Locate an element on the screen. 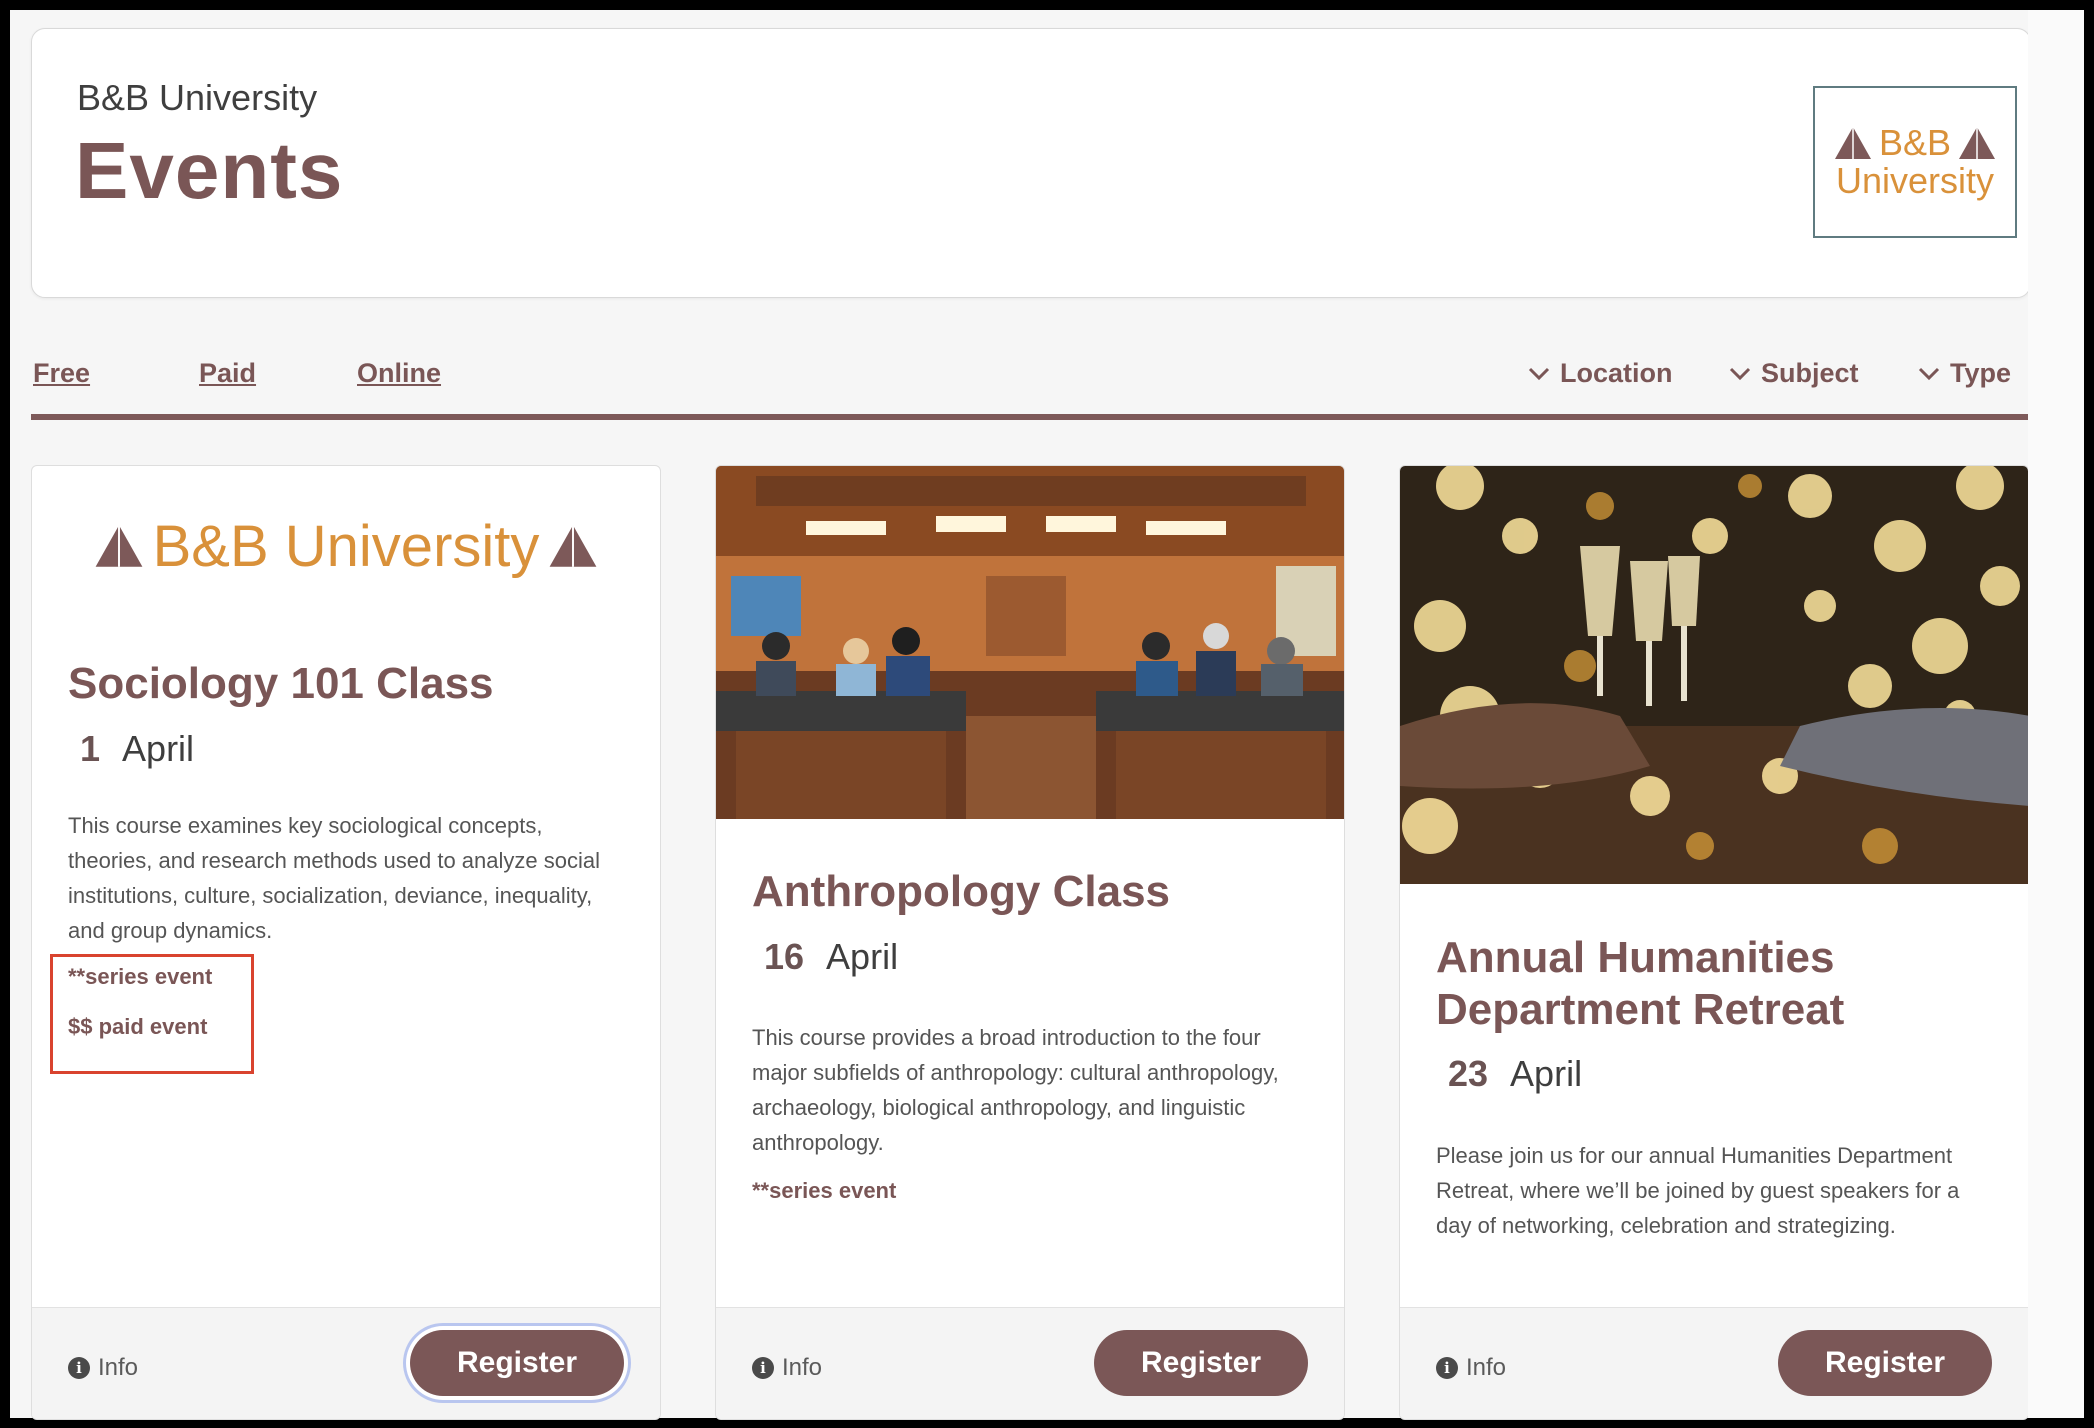 The height and width of the screenshot is (1428, 2094). event-title: Sociology 101 Class is located at coordinates (281, 684).